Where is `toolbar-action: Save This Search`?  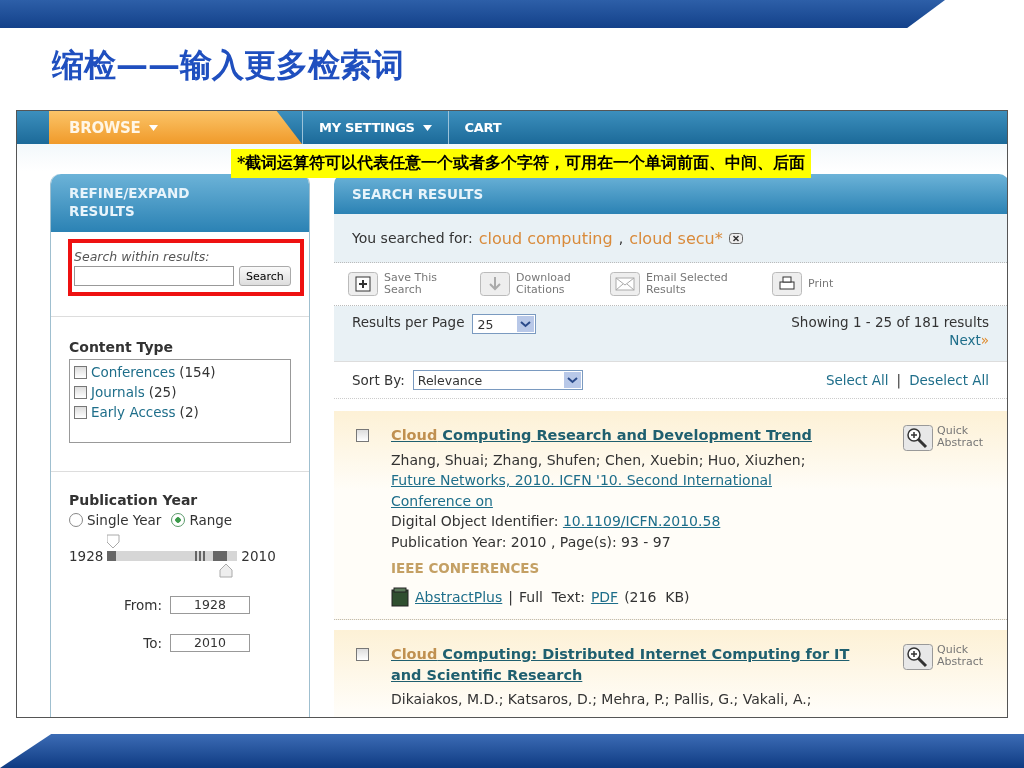
toolbar-action: Save This Search is located at coordinates (397, 284).